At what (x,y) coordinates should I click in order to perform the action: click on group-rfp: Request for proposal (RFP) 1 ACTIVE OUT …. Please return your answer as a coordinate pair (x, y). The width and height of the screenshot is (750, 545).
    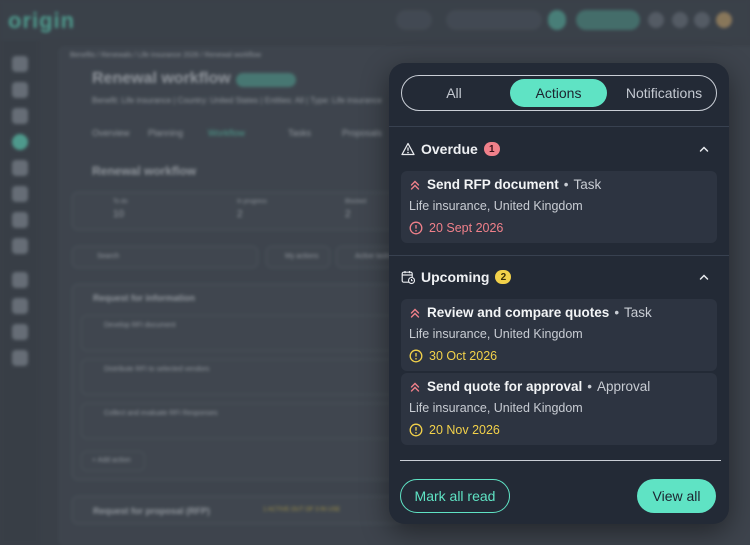
    Looking at the image, I should click on (237, 510).